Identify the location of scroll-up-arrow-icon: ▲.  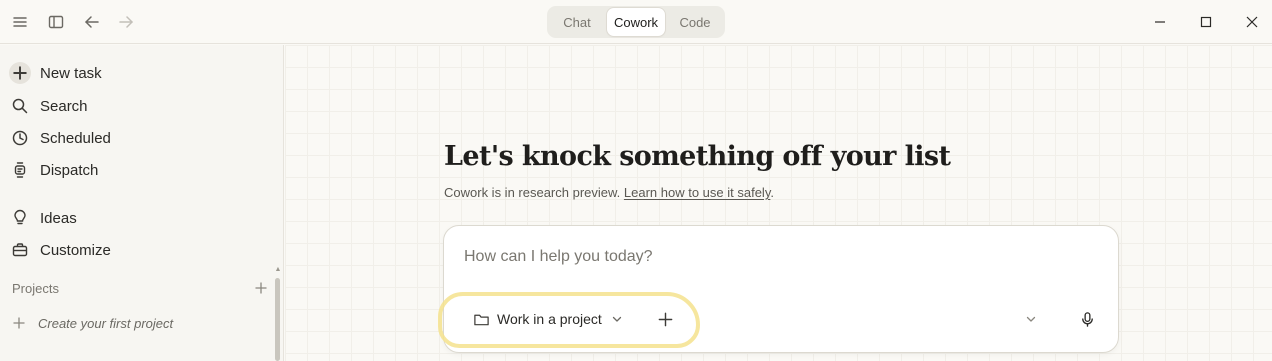
(278, 270).